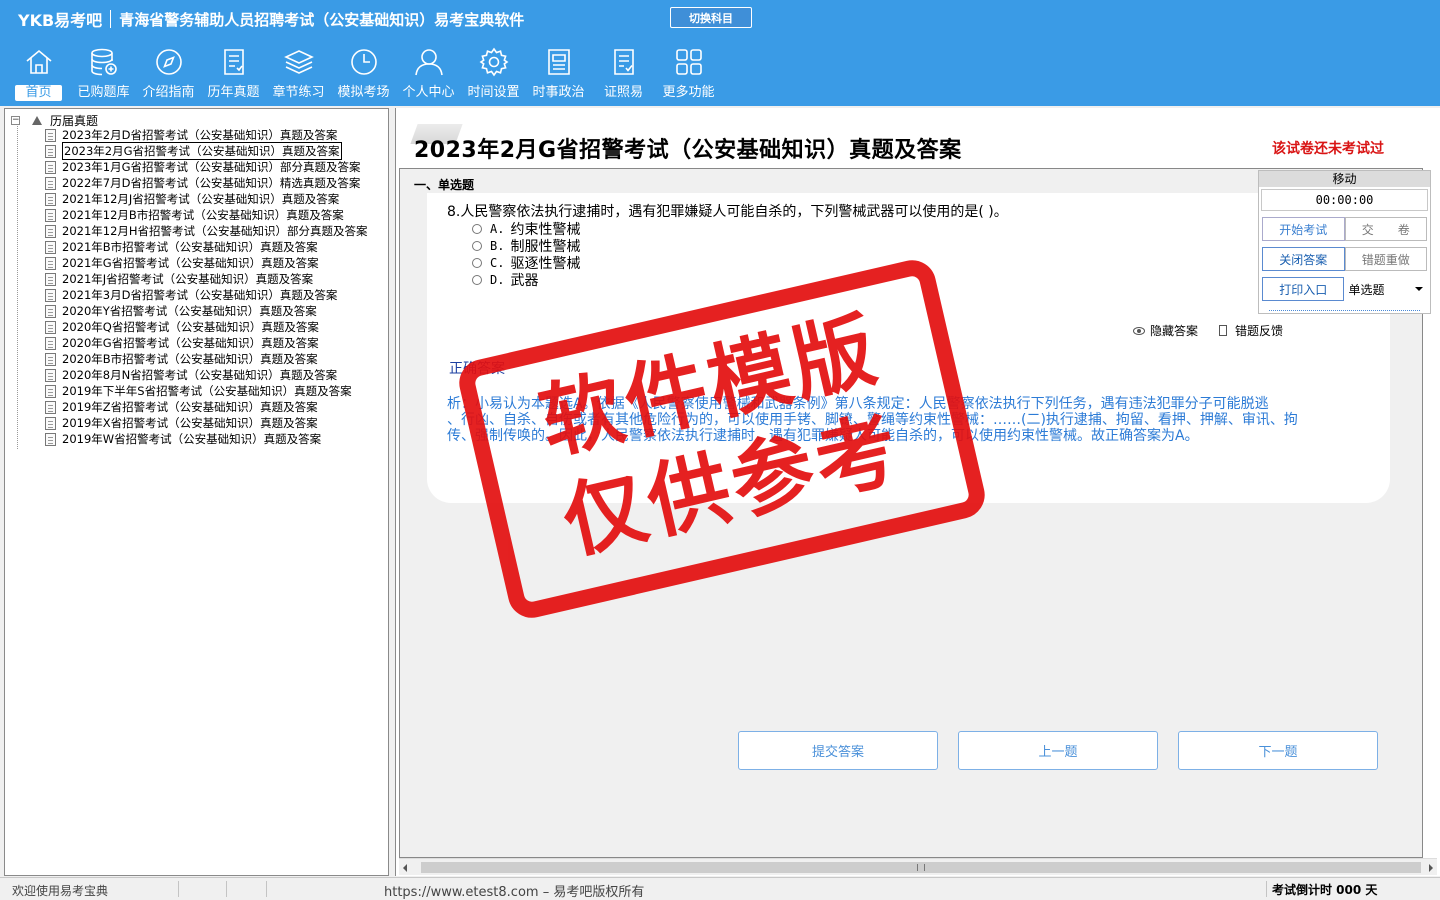 This screenshot has height=900, width=1440. I want to click on tree-item: 2021年J省招警考试（公安基础知识）真题及答案, so click(206, 279).